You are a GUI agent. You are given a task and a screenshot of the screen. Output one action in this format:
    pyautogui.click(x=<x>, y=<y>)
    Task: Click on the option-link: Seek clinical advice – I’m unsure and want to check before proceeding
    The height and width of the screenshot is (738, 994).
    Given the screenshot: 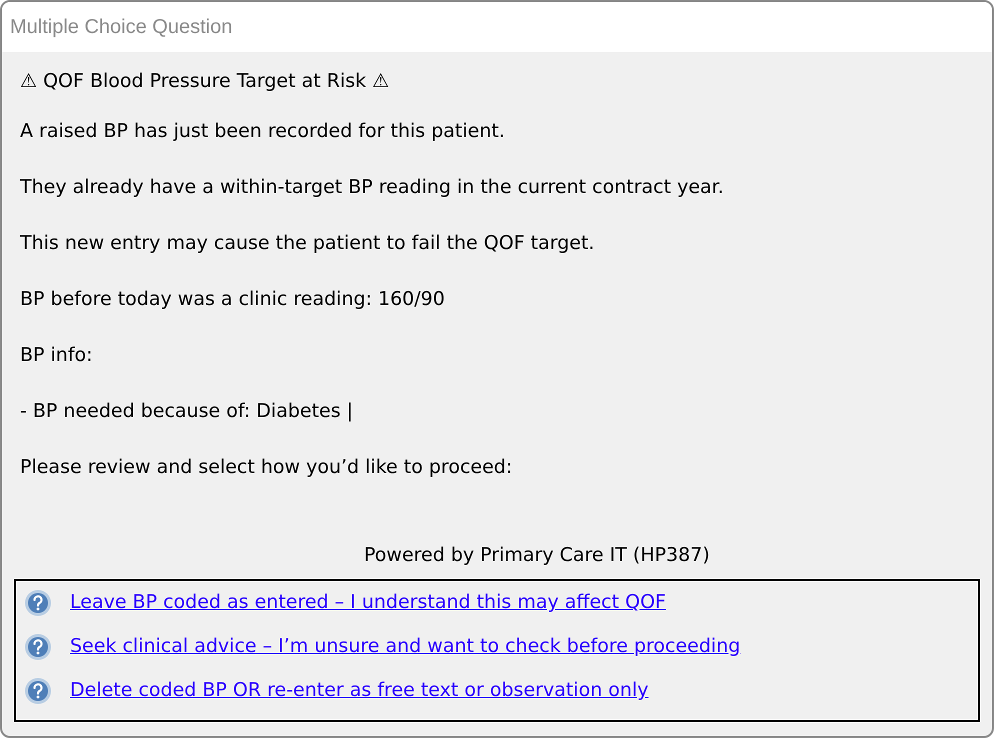 What is the action you would take?
    pyautogui.click(x=405, y=646)
    